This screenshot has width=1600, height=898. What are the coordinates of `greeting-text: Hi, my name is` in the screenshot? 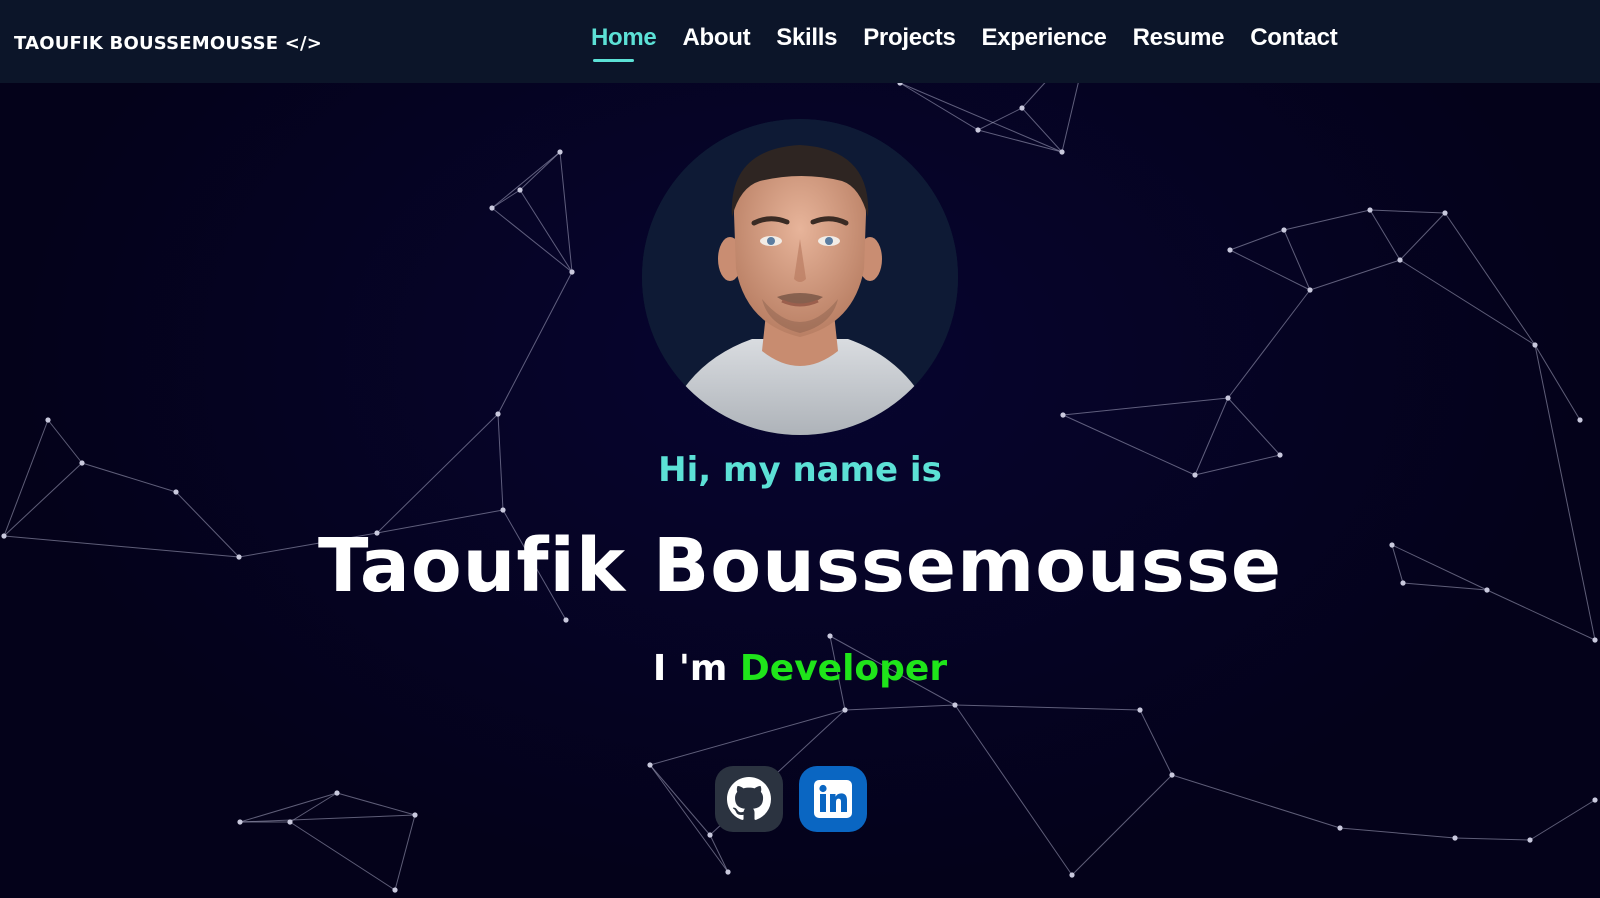 It's located at (800, 470).